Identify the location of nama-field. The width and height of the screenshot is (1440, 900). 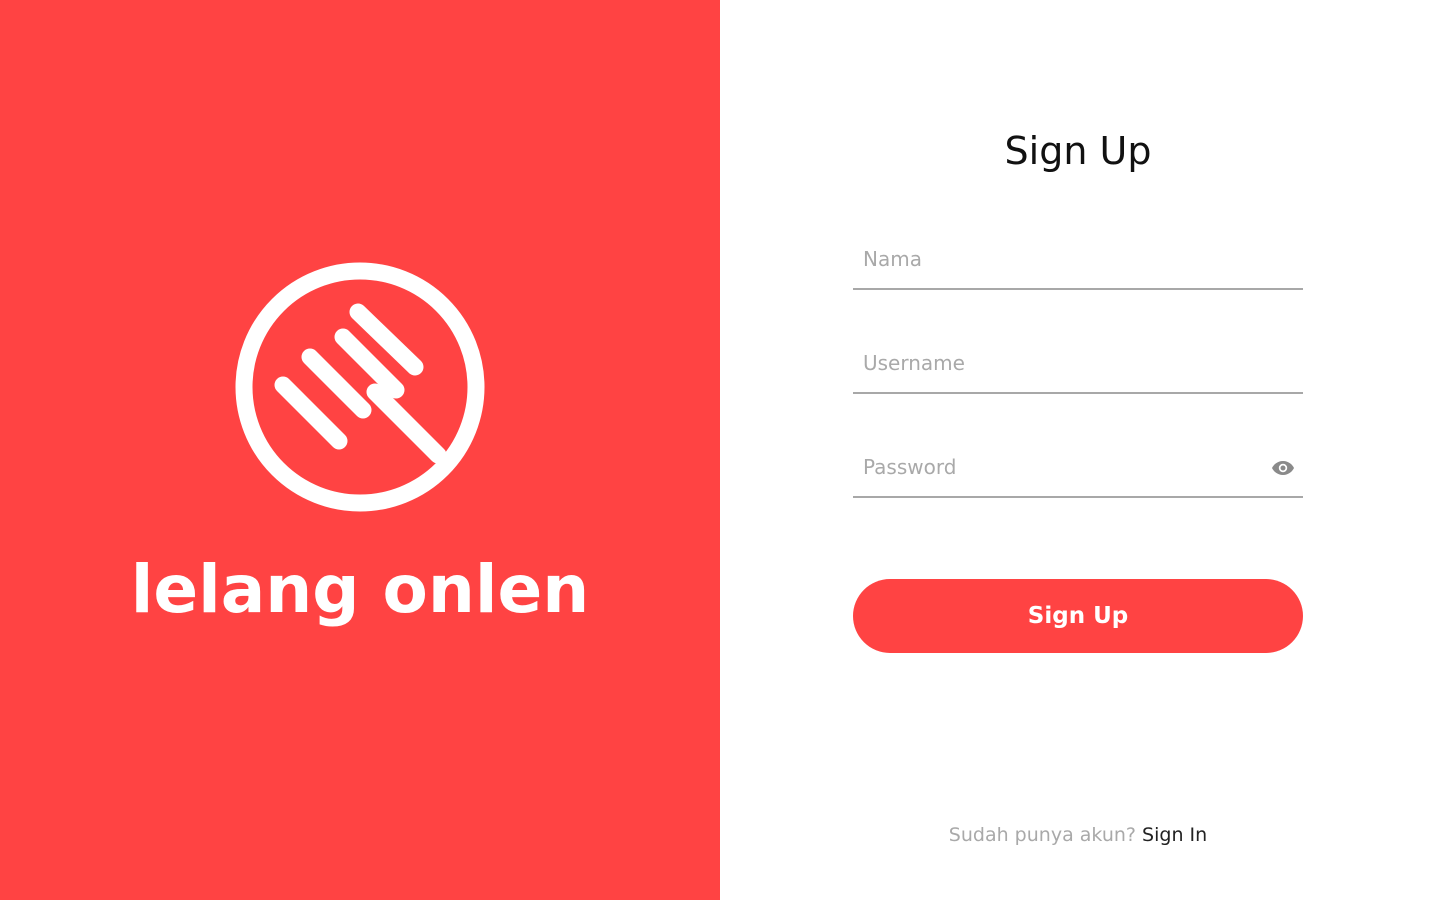
(1078, 260).